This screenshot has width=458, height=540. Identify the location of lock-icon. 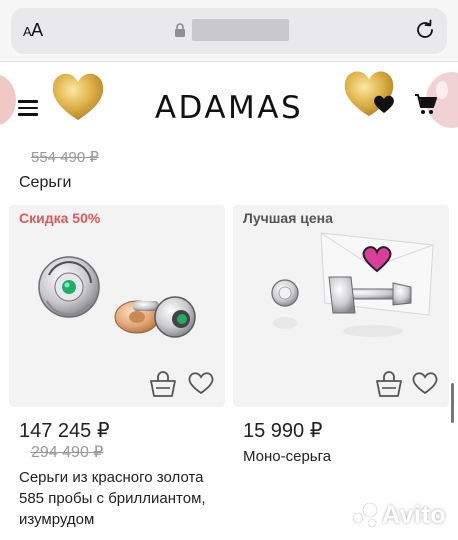
(180, 30).